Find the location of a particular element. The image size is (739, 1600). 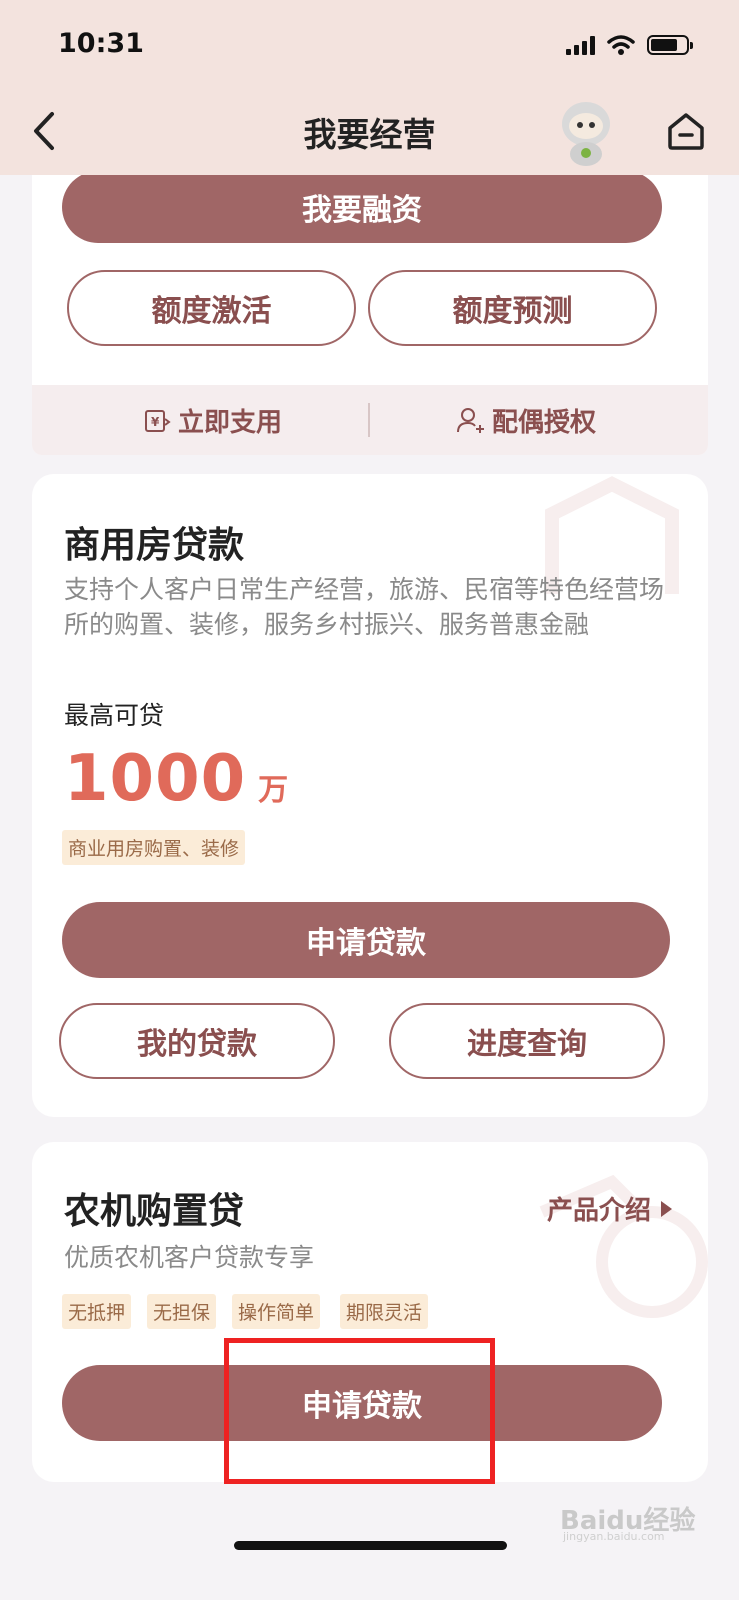

commercial-apply-button: 申请贷款 is located at coordinates (366, 940).